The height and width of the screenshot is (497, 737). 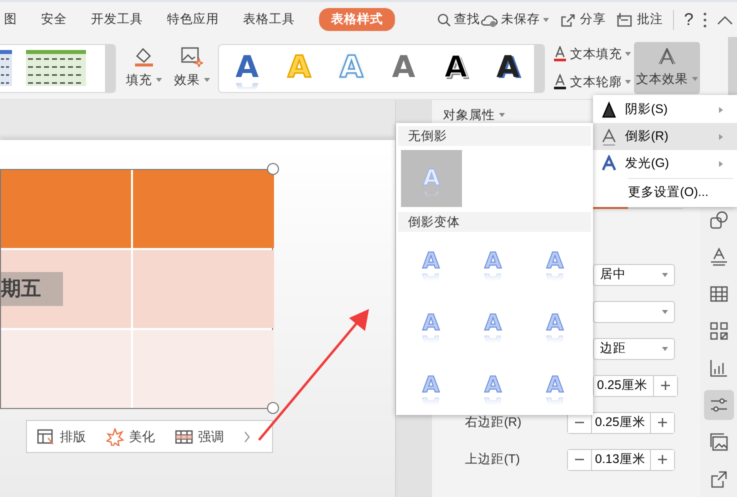 What do you see at coordinates (32, 289) in the screenshot?
I see `selected-text: 期五` at bounding box center [32, 289].